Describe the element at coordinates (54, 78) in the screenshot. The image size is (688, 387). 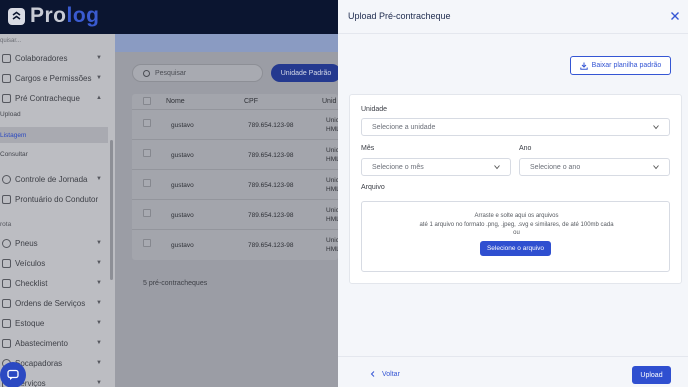
I see `sidebar-item-cargos: Cargos e Permissões ▼` at that location.